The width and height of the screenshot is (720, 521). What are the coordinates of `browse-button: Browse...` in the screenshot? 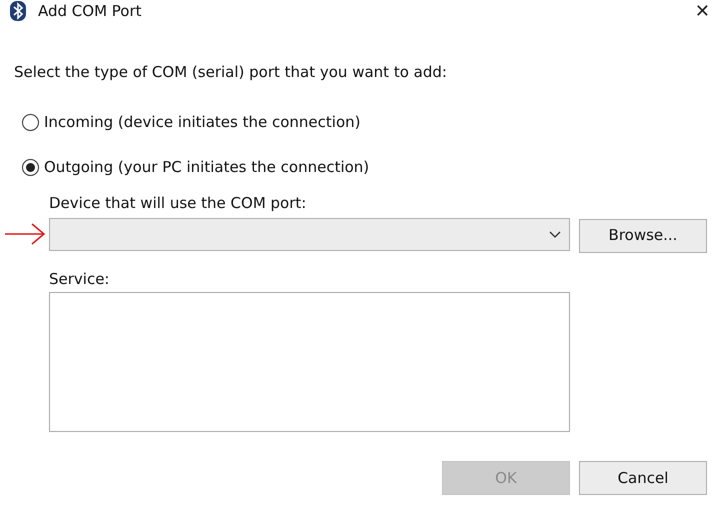 It's located at (643, 235).